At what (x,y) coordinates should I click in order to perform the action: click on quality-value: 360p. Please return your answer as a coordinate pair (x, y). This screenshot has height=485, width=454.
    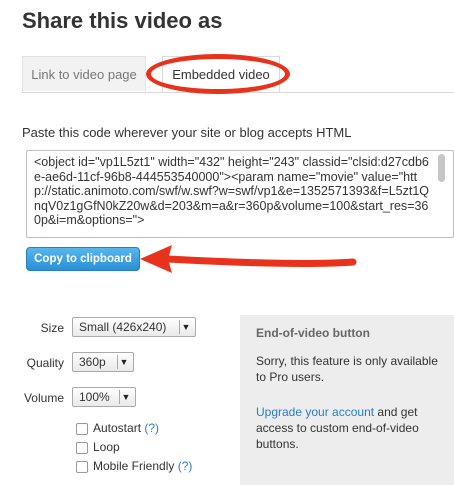
    Looking at the image, I should click on (92, 362).